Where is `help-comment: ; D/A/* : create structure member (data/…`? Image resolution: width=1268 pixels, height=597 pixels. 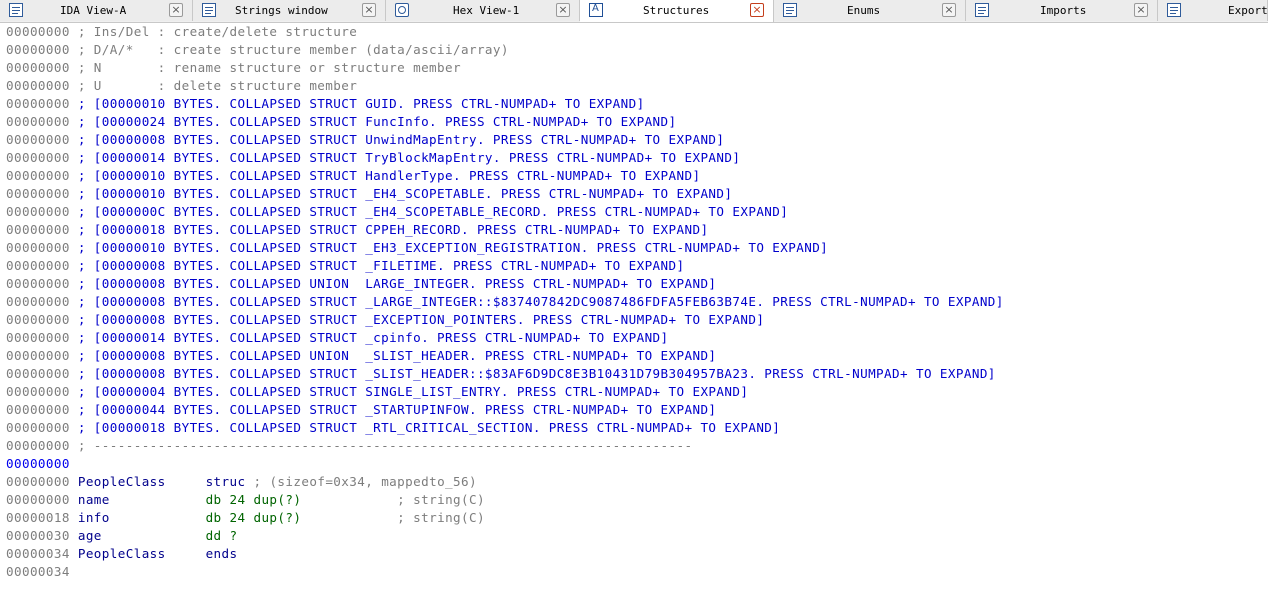
help-comment: ; D/A/* : create structure member (data/… is located at coordinates (293, 49).